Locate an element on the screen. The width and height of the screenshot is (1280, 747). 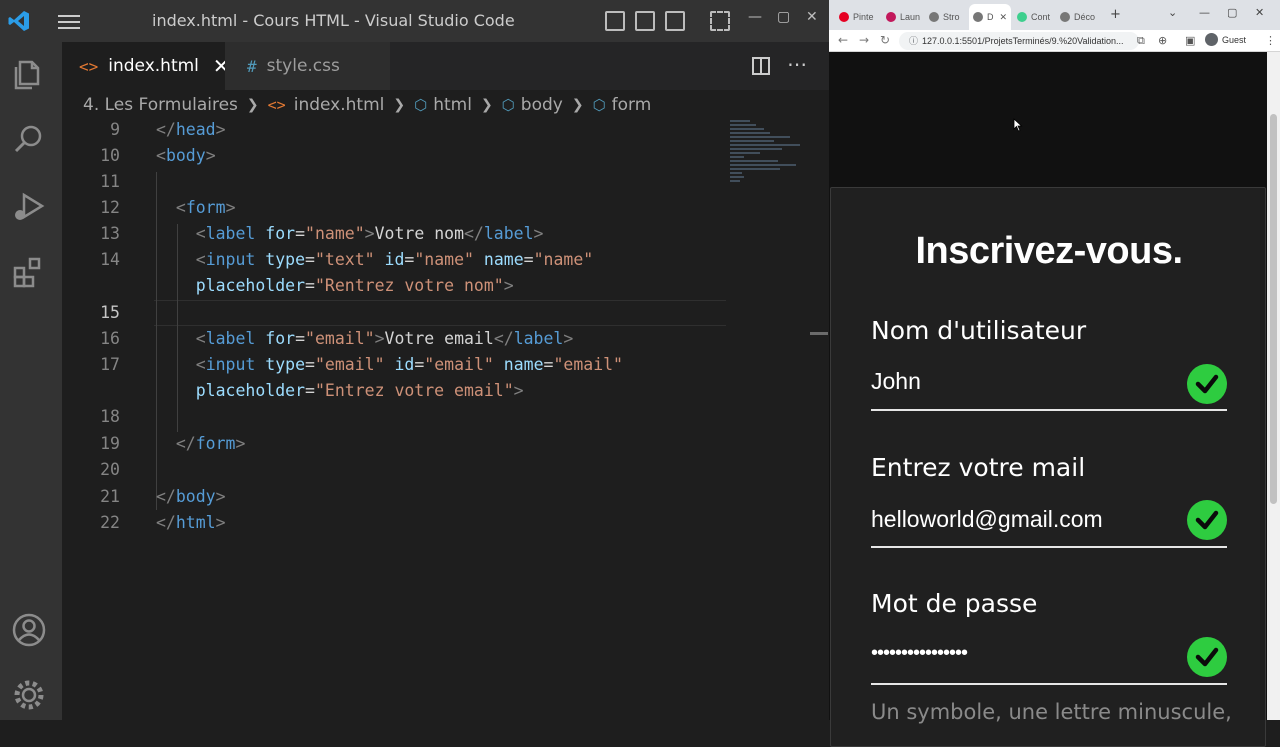
run-debug-icon is located at coordinates (29, 206).